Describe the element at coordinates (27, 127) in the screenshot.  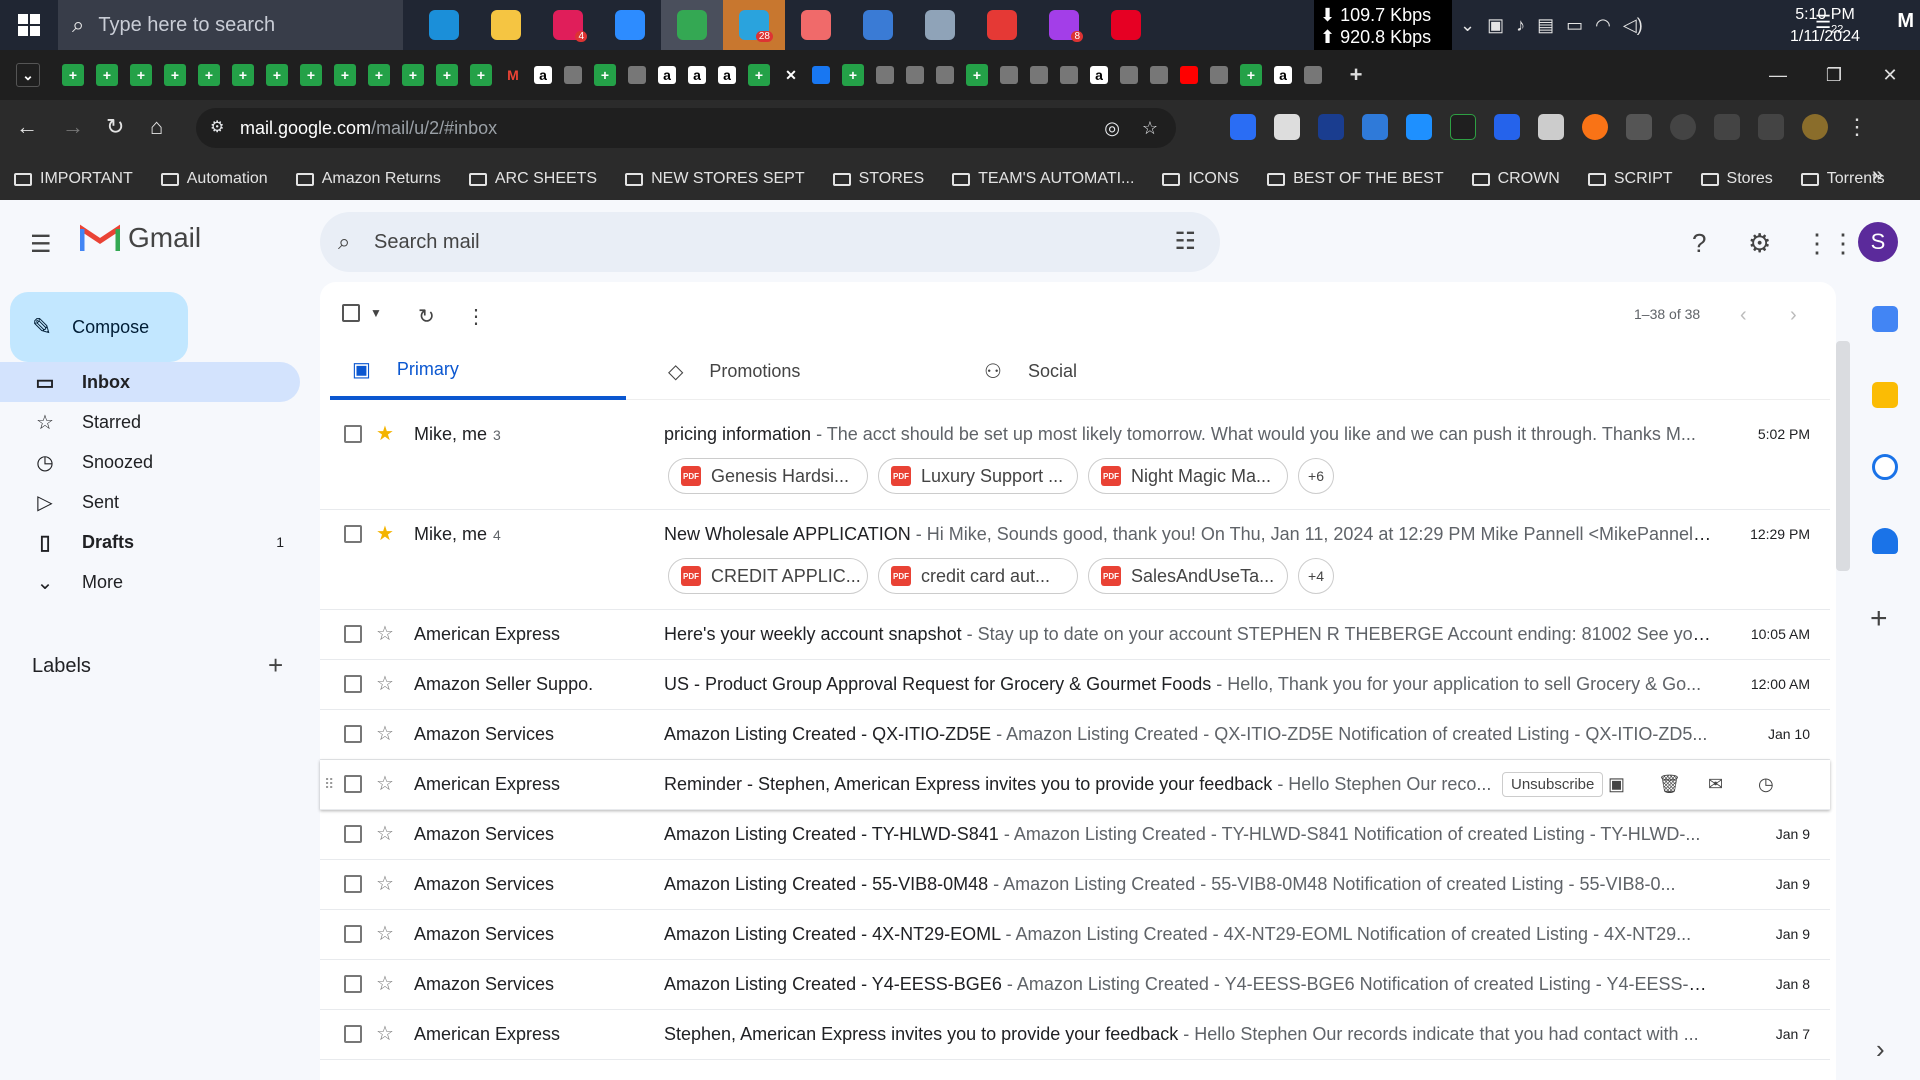
I see `back-icon: ←` at that location.